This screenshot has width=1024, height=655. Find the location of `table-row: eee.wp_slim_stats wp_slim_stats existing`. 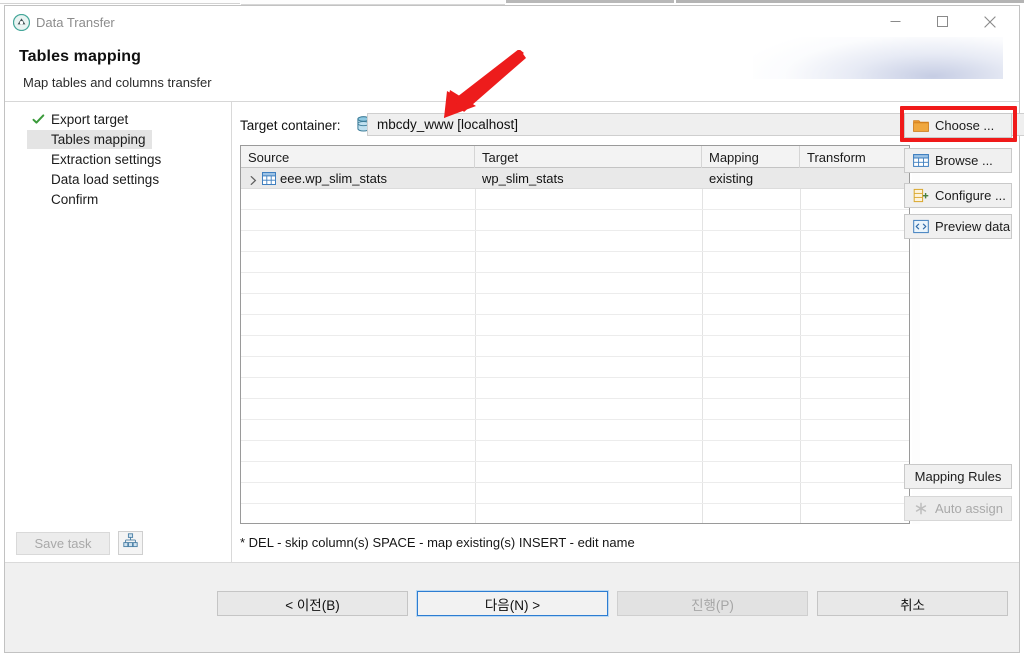

table-row: eee.wp_slim_stats wp_slim_stats existing is located at coordinates (575, 178).